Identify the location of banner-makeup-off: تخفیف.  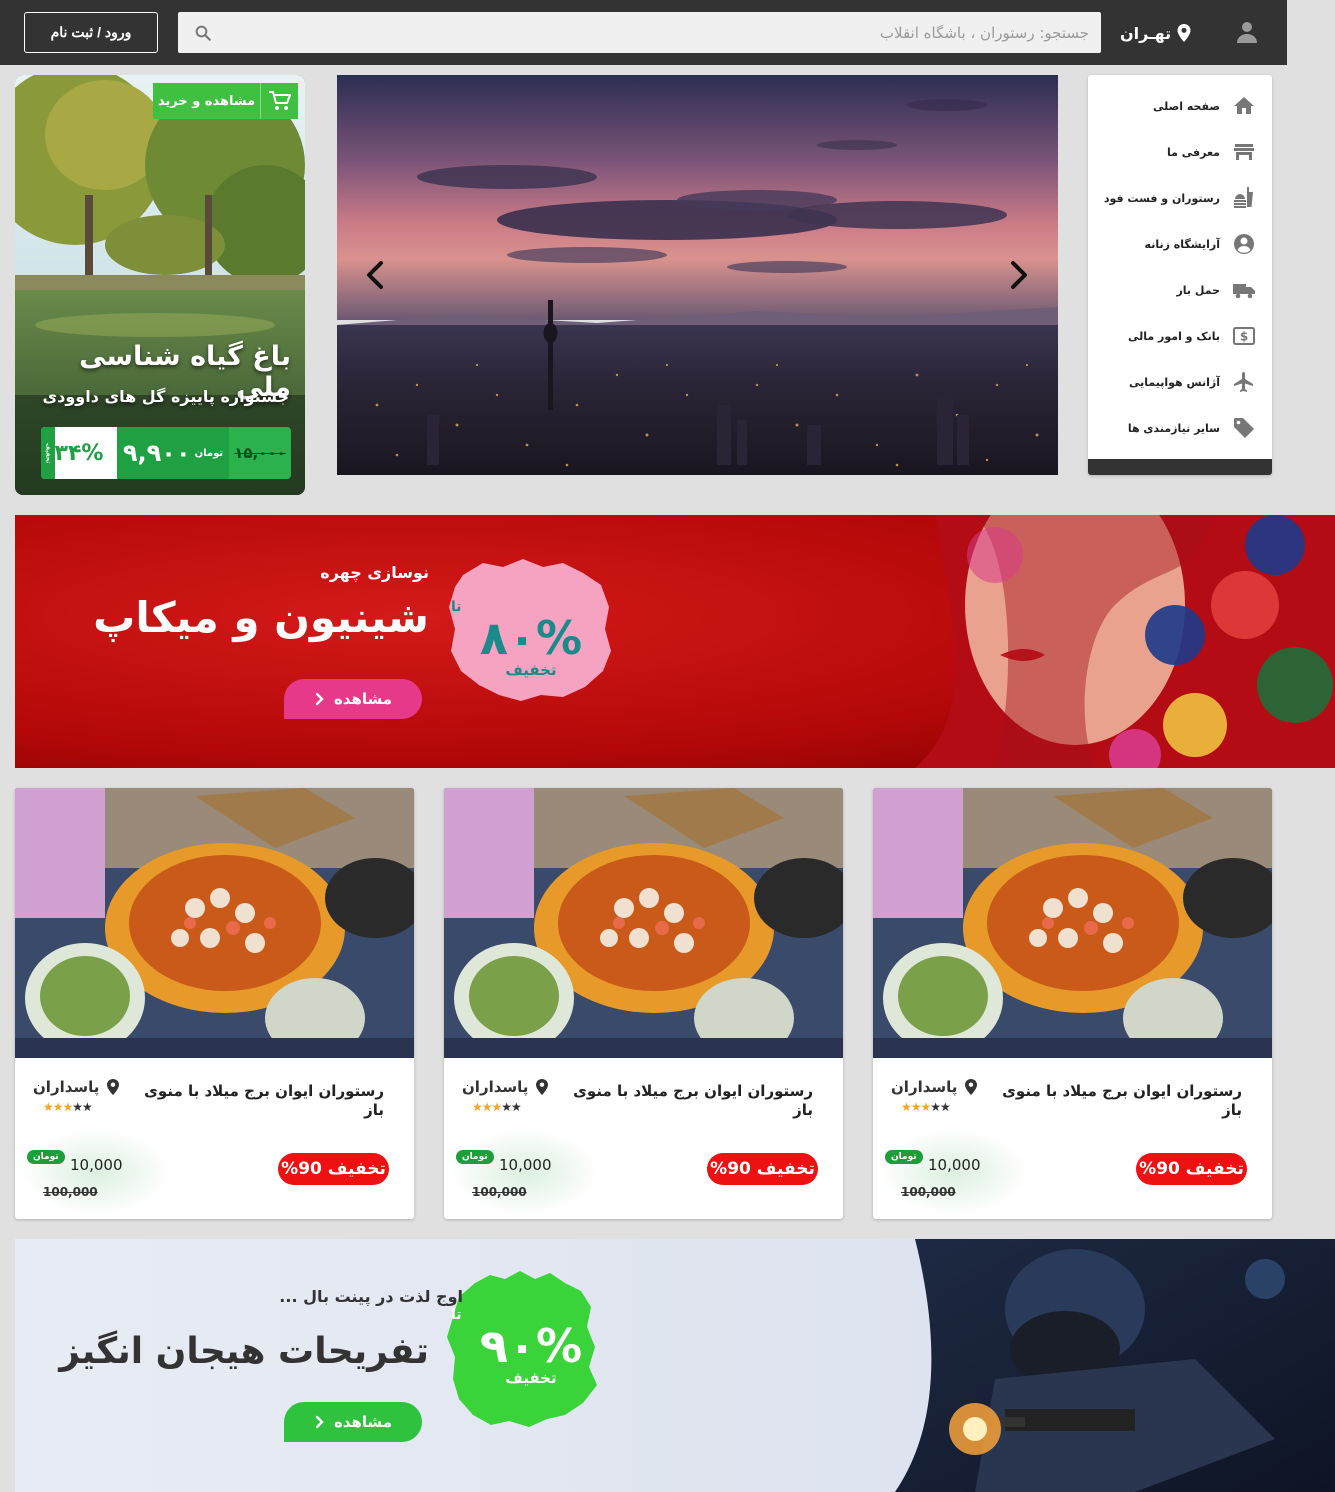
(531, 670).